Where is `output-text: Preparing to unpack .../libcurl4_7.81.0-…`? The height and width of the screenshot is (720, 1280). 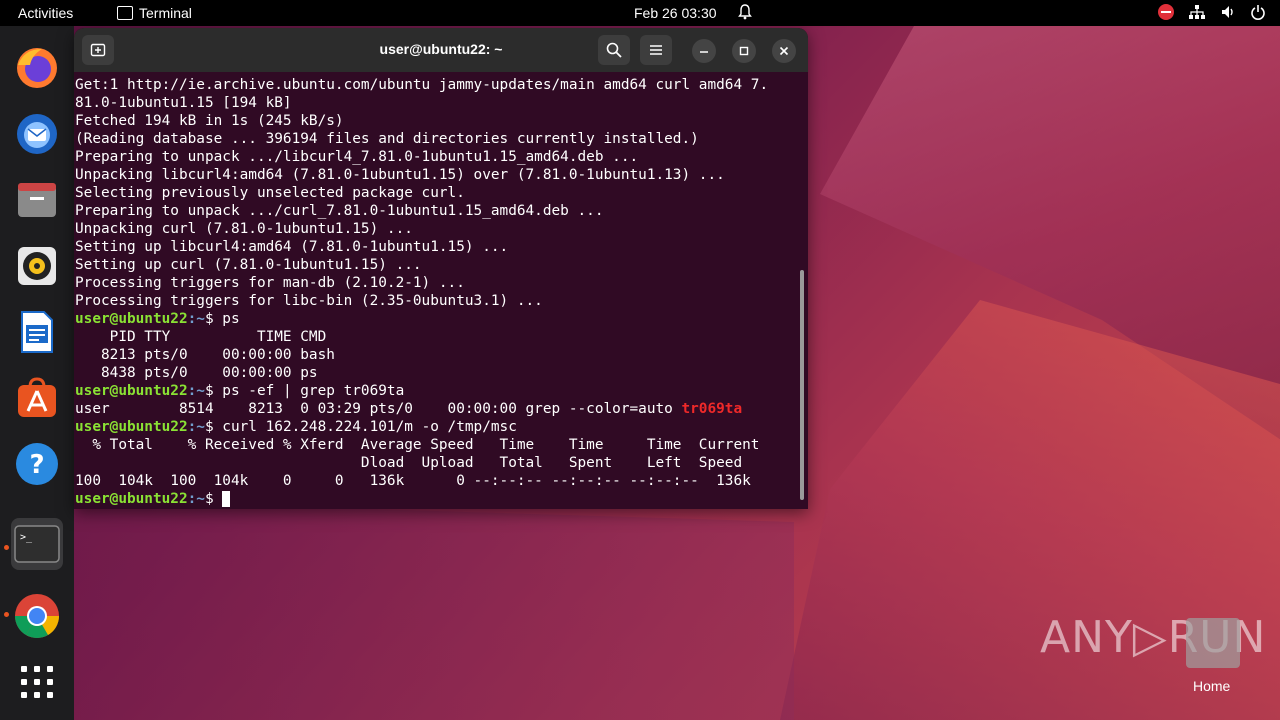
output-text: Preparing to unpack .../libcurl4_7.81.0-… is located at coordinates (357, 157).